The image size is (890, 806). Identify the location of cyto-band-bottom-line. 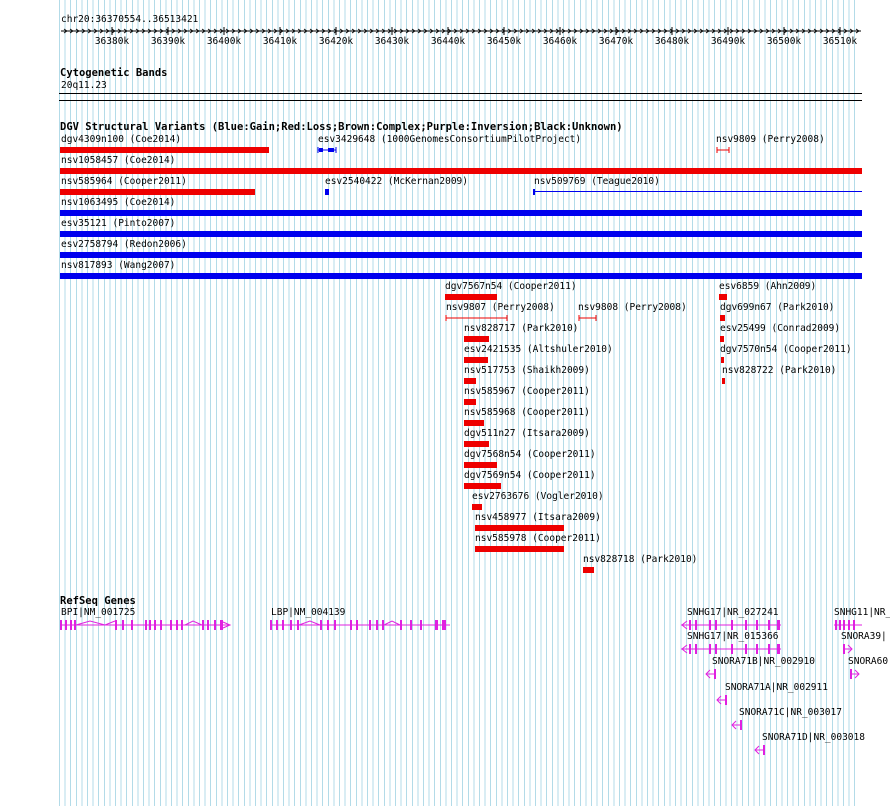
(460, 100).